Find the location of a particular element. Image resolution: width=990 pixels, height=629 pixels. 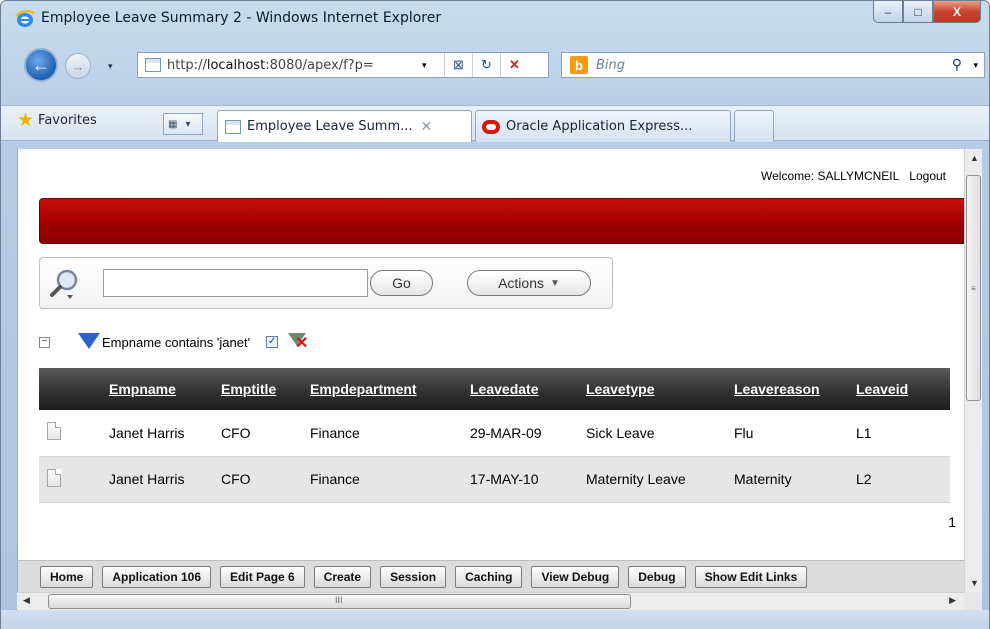

search-icon: ⚲ is located at coordinates (957, 64).